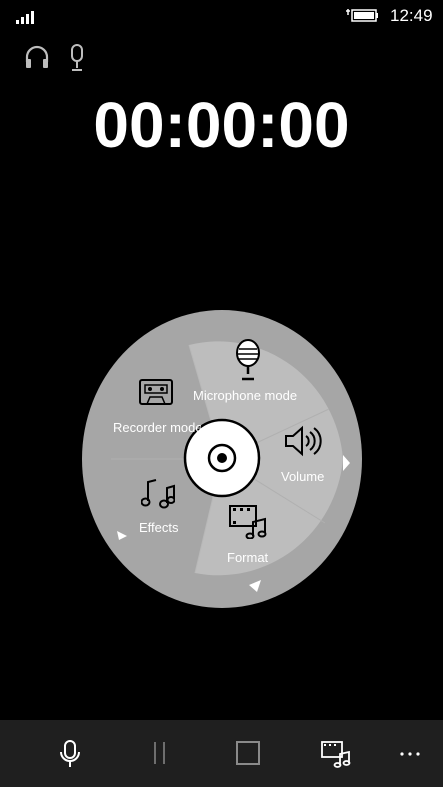  Describe the element at coordinates (362, 15) in the screenshot. I see `battery-icon` at that location.